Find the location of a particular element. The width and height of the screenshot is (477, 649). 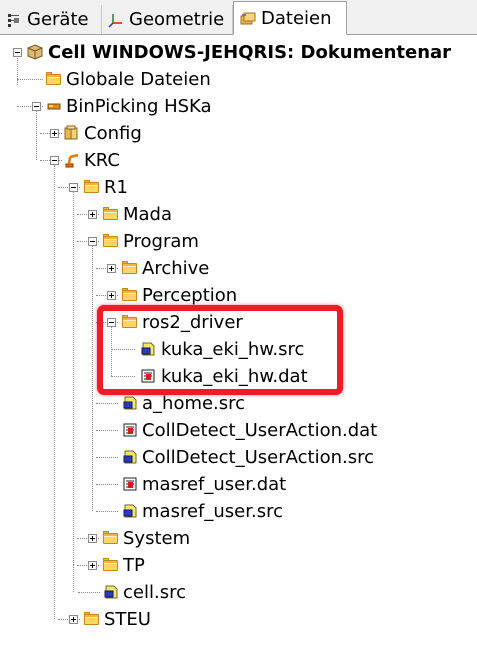

geometry-axes-icon is located at coordinates (116, 20).